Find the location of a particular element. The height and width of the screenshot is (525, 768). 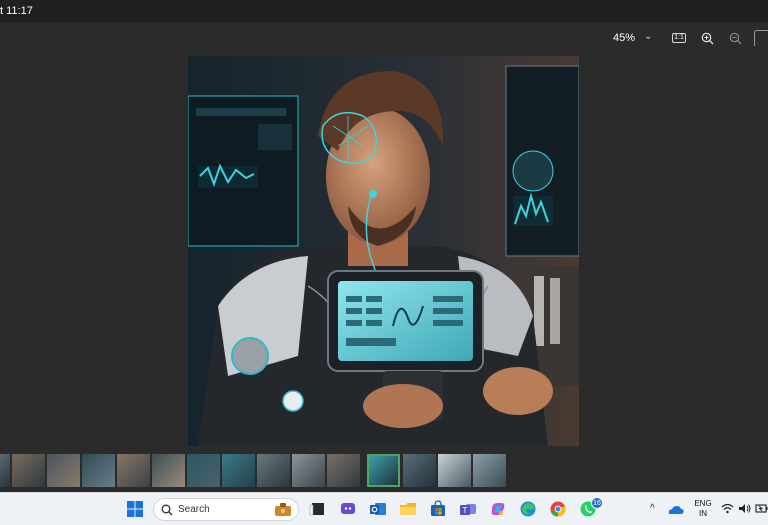

edge-icon is located at coordinates (528, 509).